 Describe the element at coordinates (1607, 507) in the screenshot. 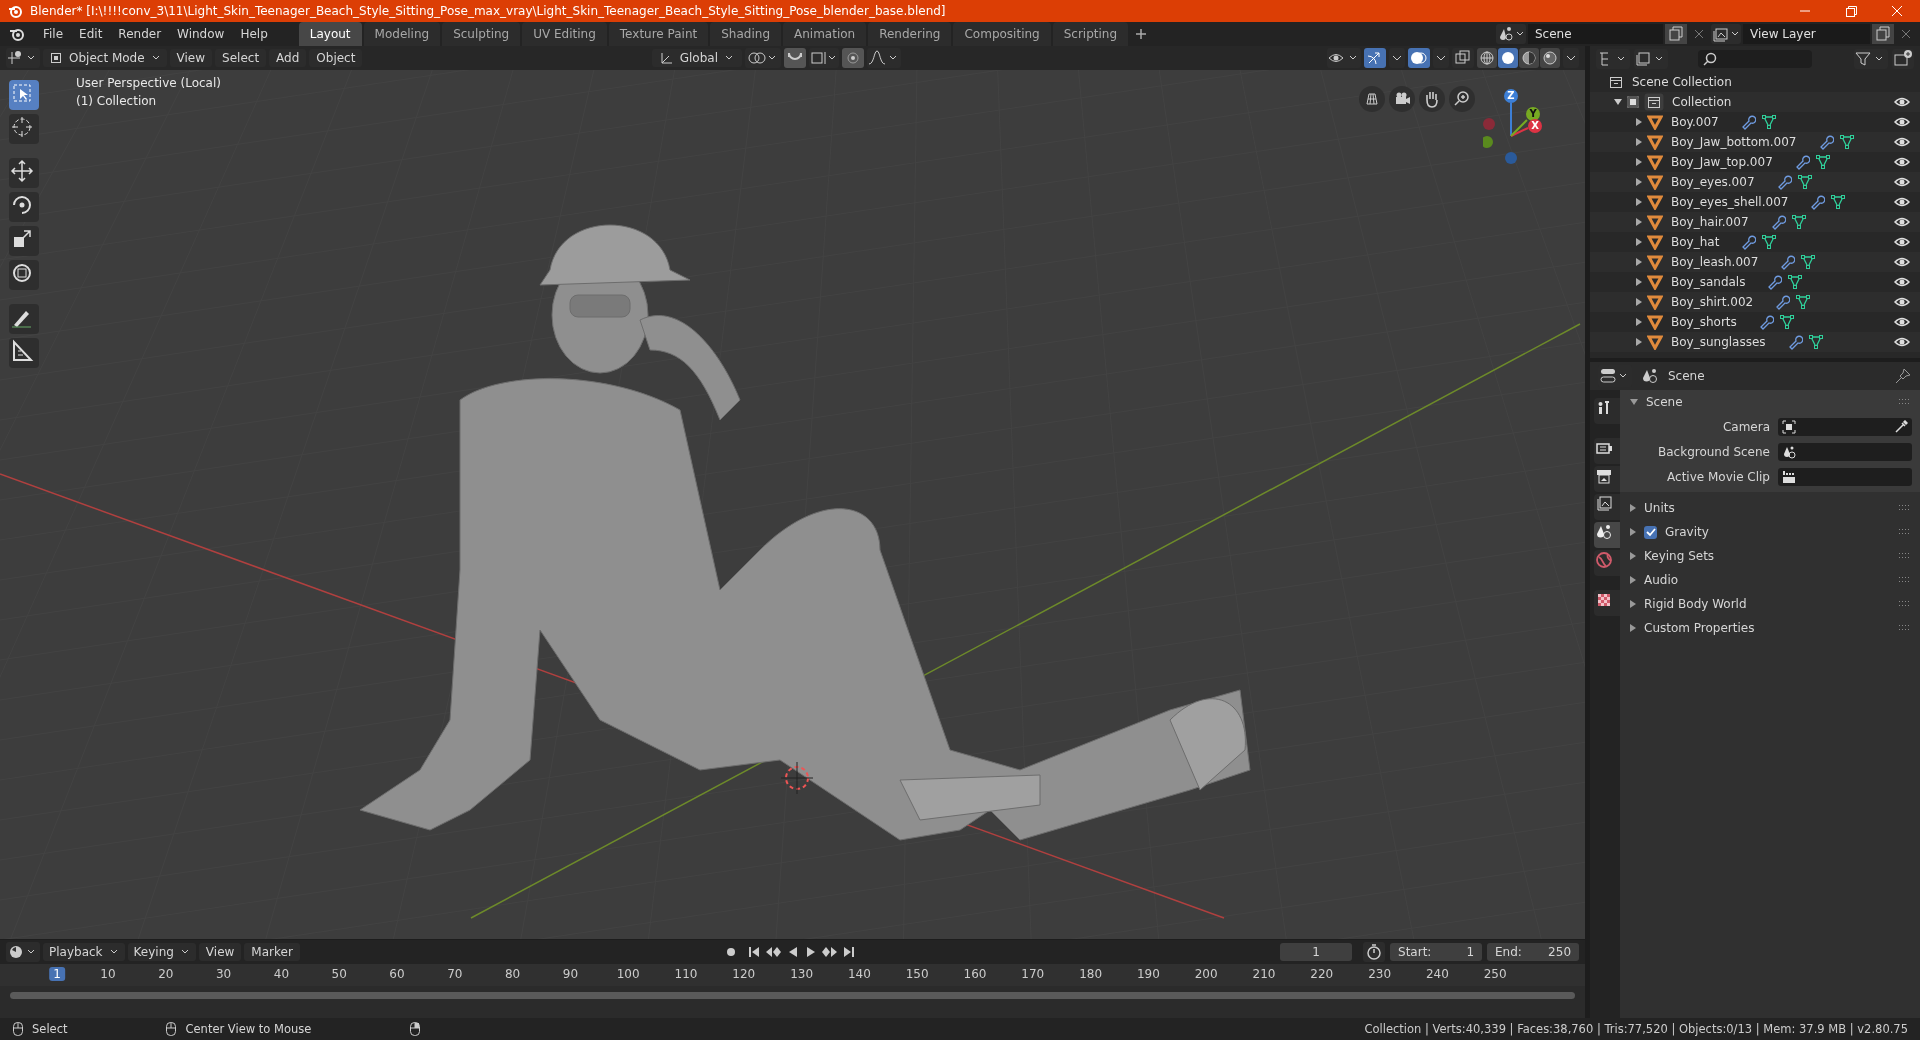

I see `view-layer-properties-tab` at that location.